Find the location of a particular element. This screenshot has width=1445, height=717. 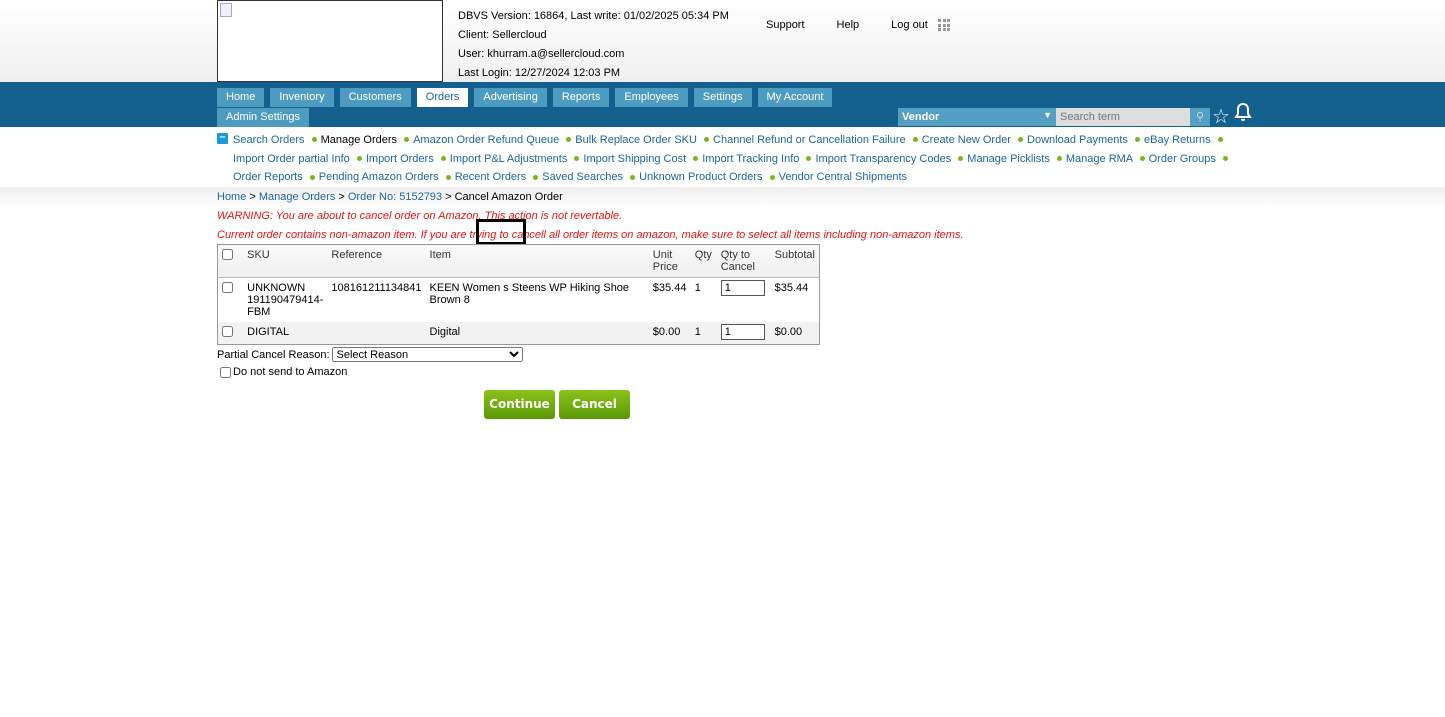

chevron-down-icon: ▼ is located at coordinates (1047, 115).